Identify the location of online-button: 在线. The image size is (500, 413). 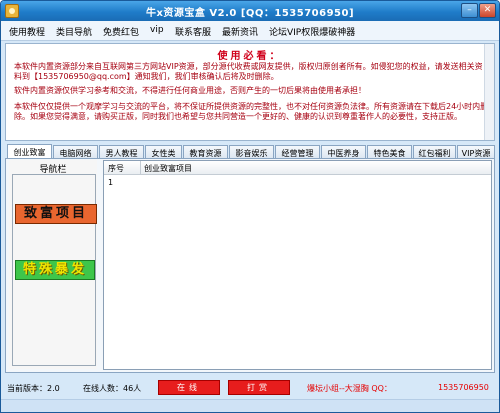
(189, 387).